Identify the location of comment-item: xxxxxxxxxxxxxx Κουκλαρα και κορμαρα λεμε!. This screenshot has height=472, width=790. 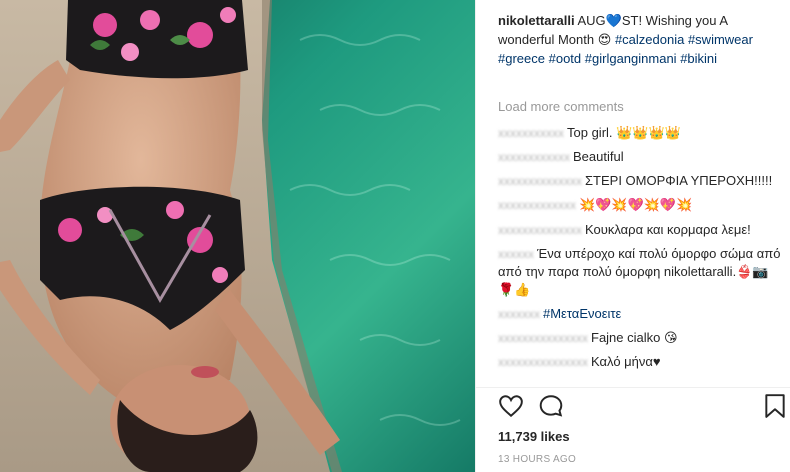
(640, 230).